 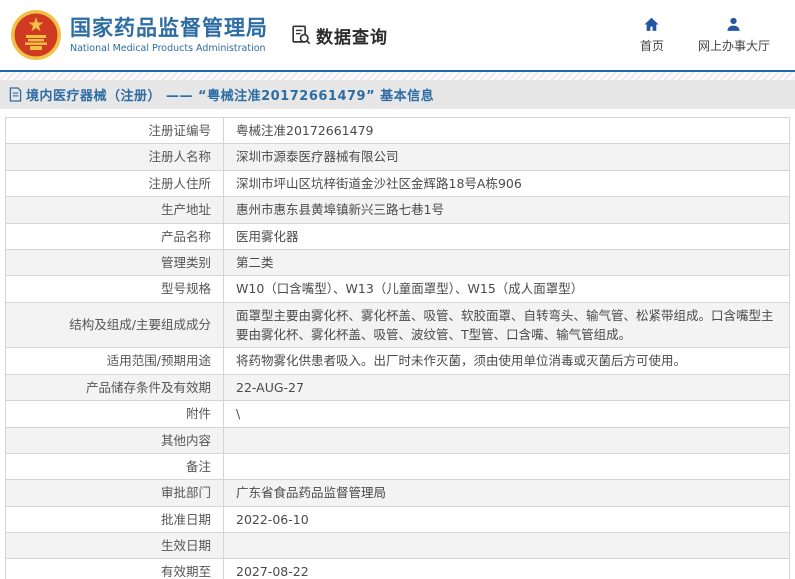 What do you see at coordinates (114, 568) in the screenshot?
I see `row-label: 有效期至` at bounding box center [114, 568].